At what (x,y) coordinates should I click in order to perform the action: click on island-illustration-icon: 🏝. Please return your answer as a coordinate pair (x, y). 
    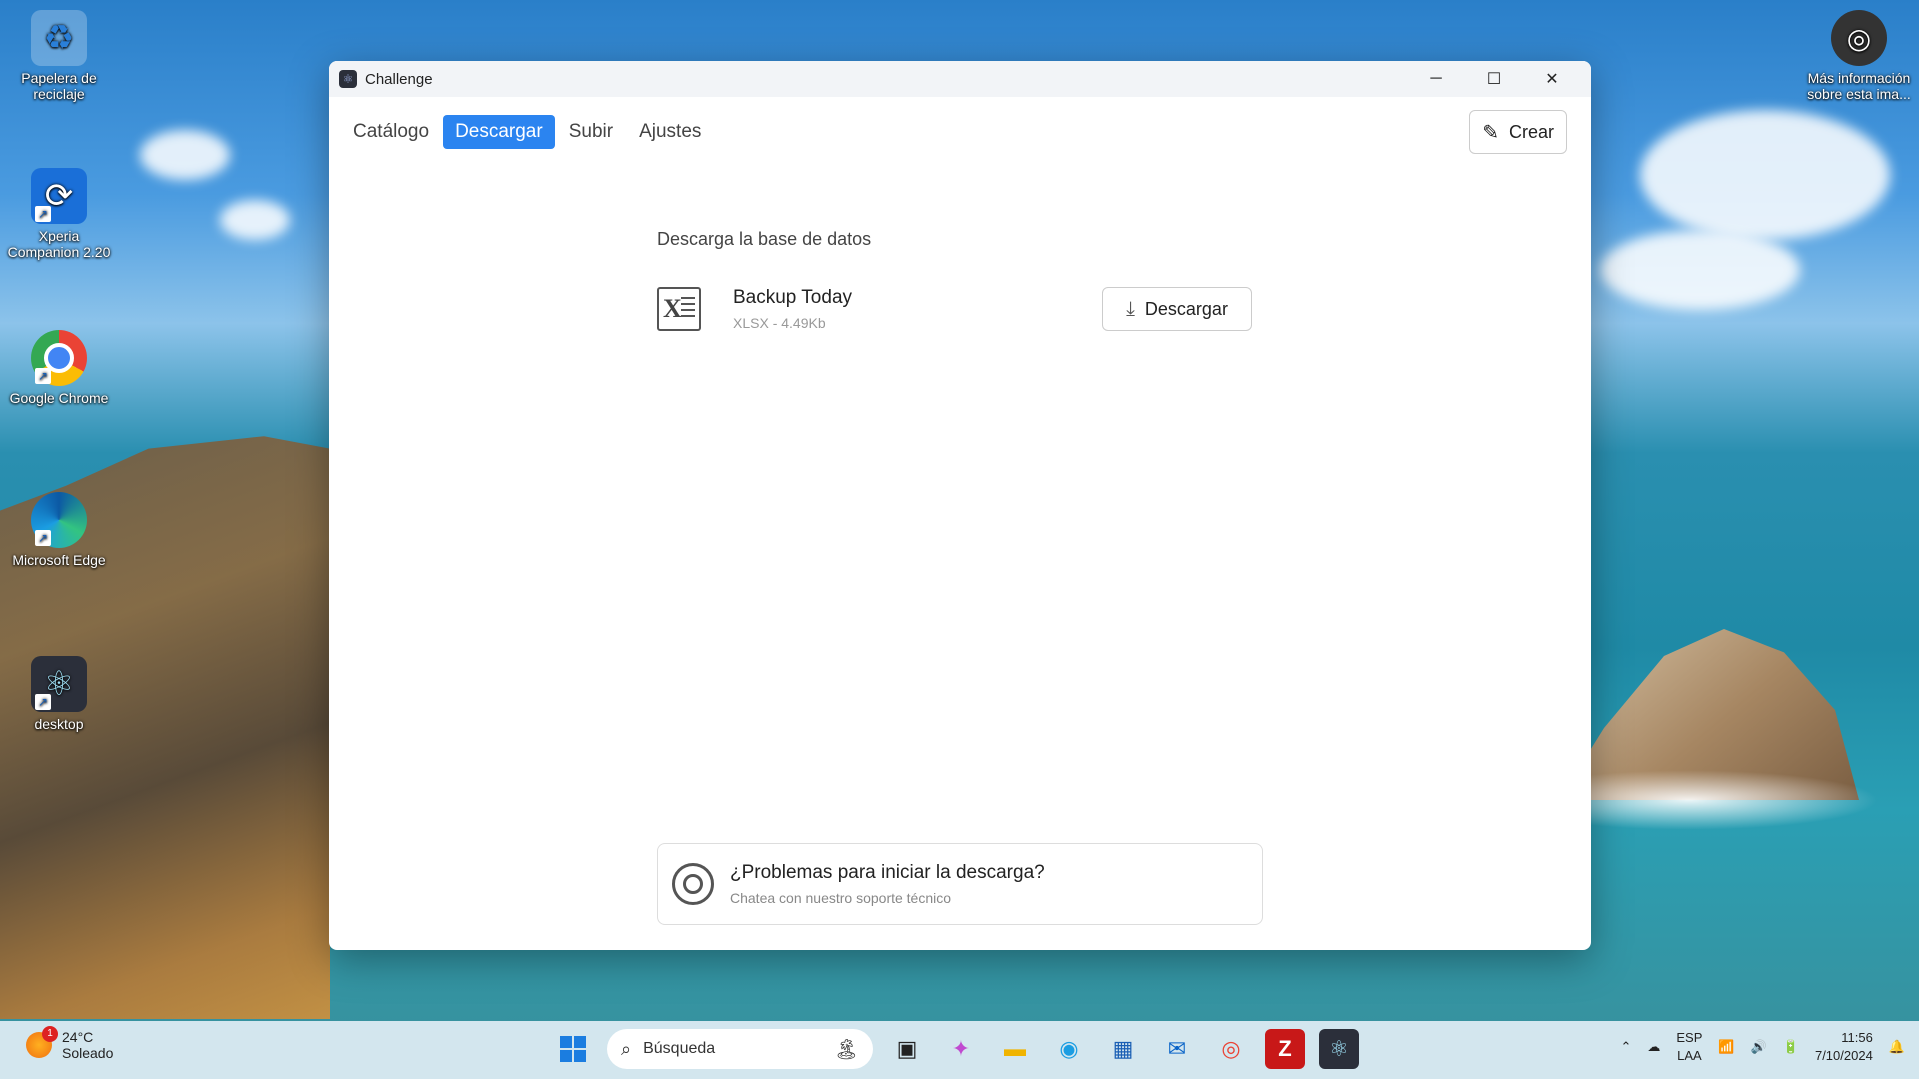
    Looking at the image, I should click on (846, 1049).